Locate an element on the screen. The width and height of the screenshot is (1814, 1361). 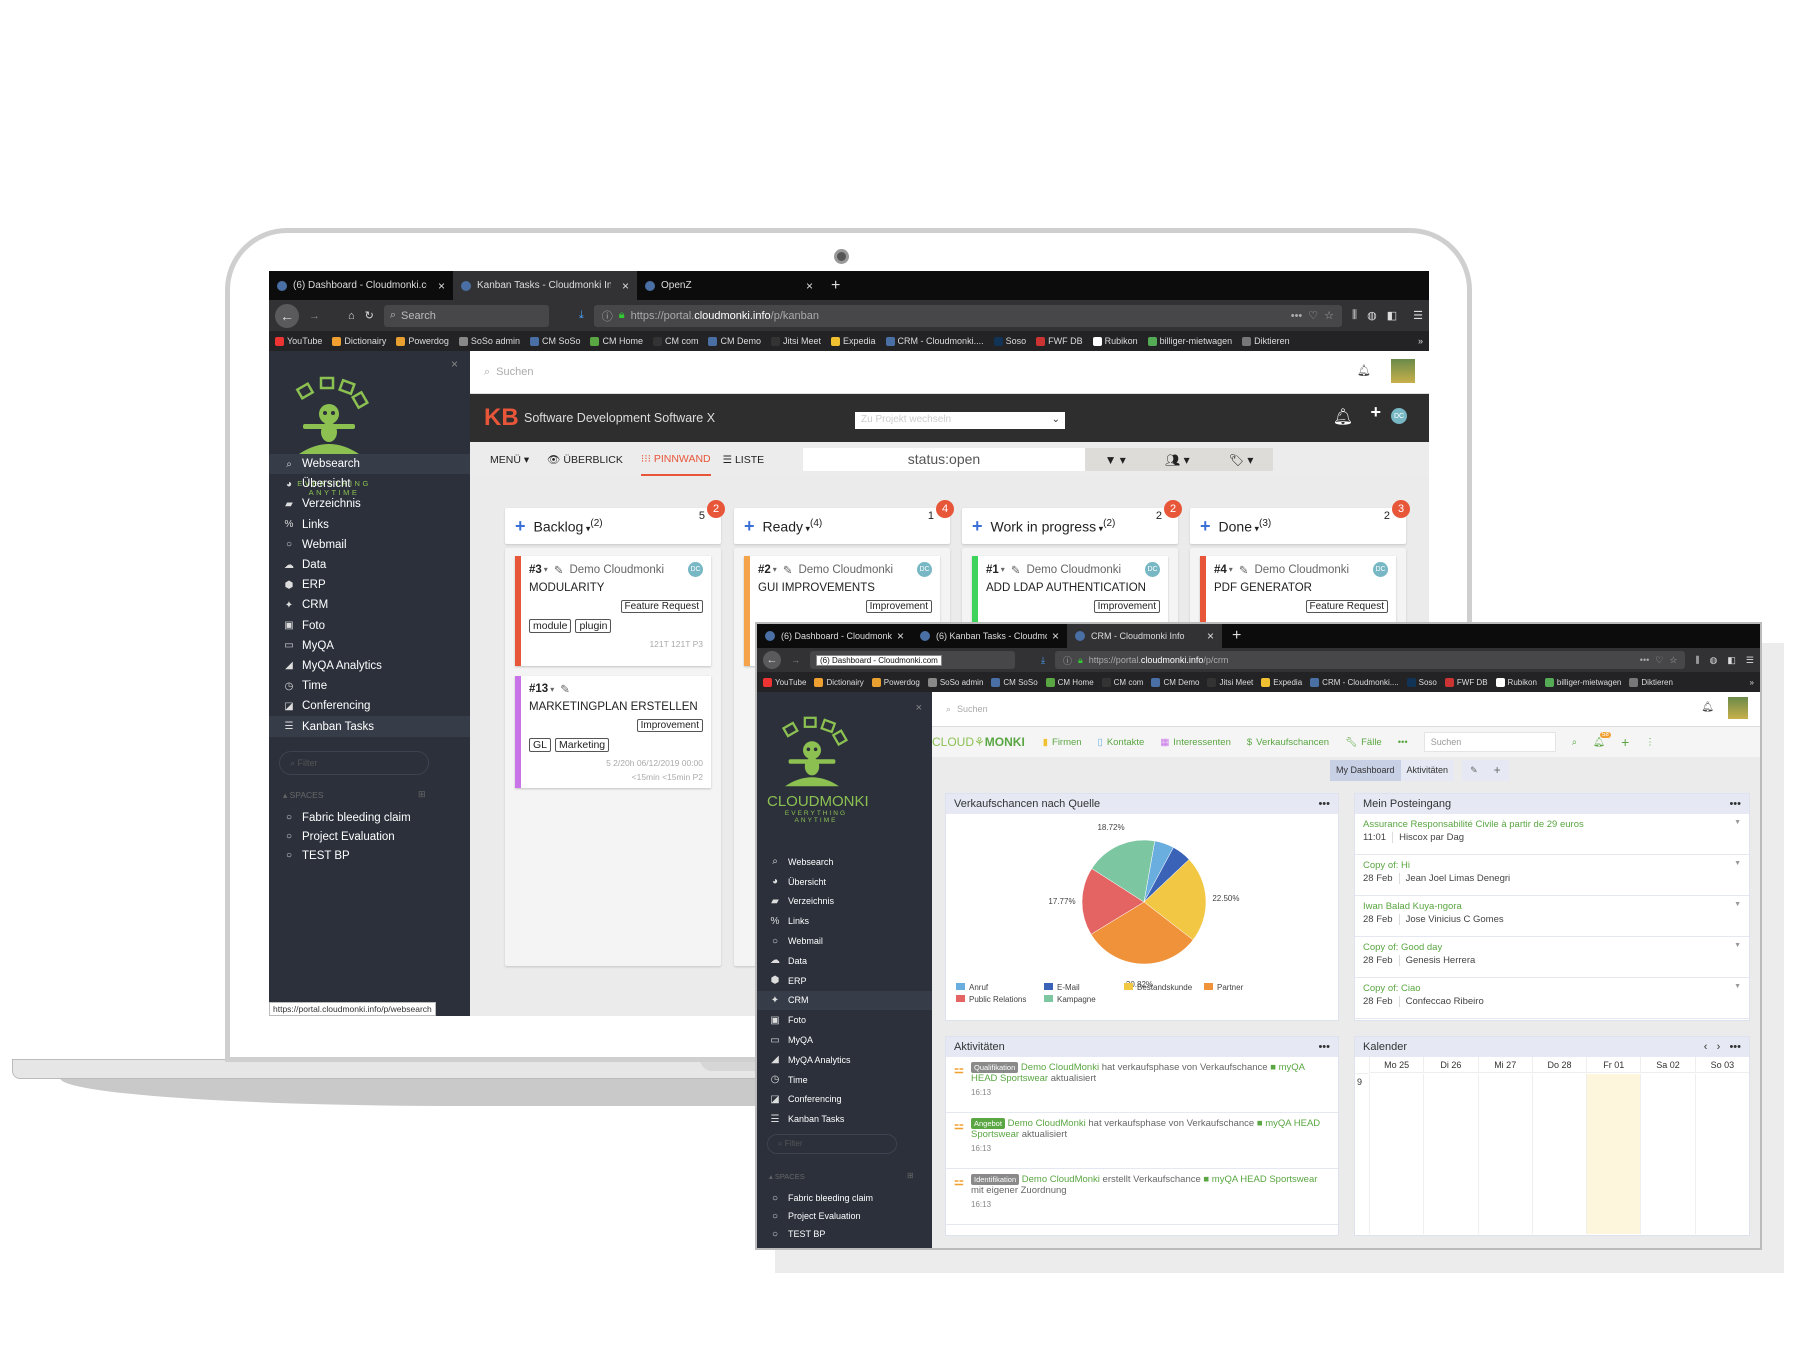
more-icon: ••• is located at coordinates (1297, 316).